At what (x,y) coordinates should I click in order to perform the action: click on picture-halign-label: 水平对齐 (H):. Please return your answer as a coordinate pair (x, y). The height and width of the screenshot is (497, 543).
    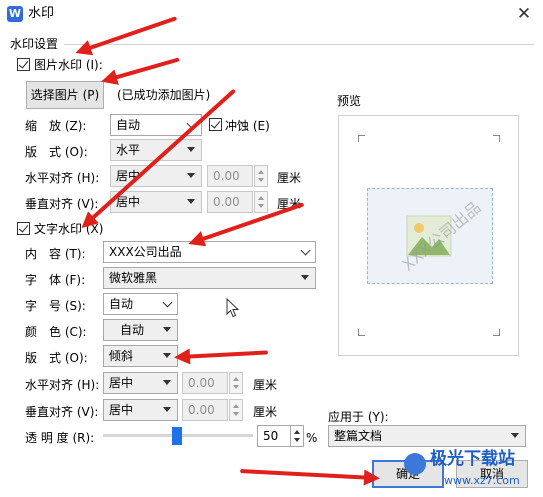
    Looking at the image, I should click on (62, 178).